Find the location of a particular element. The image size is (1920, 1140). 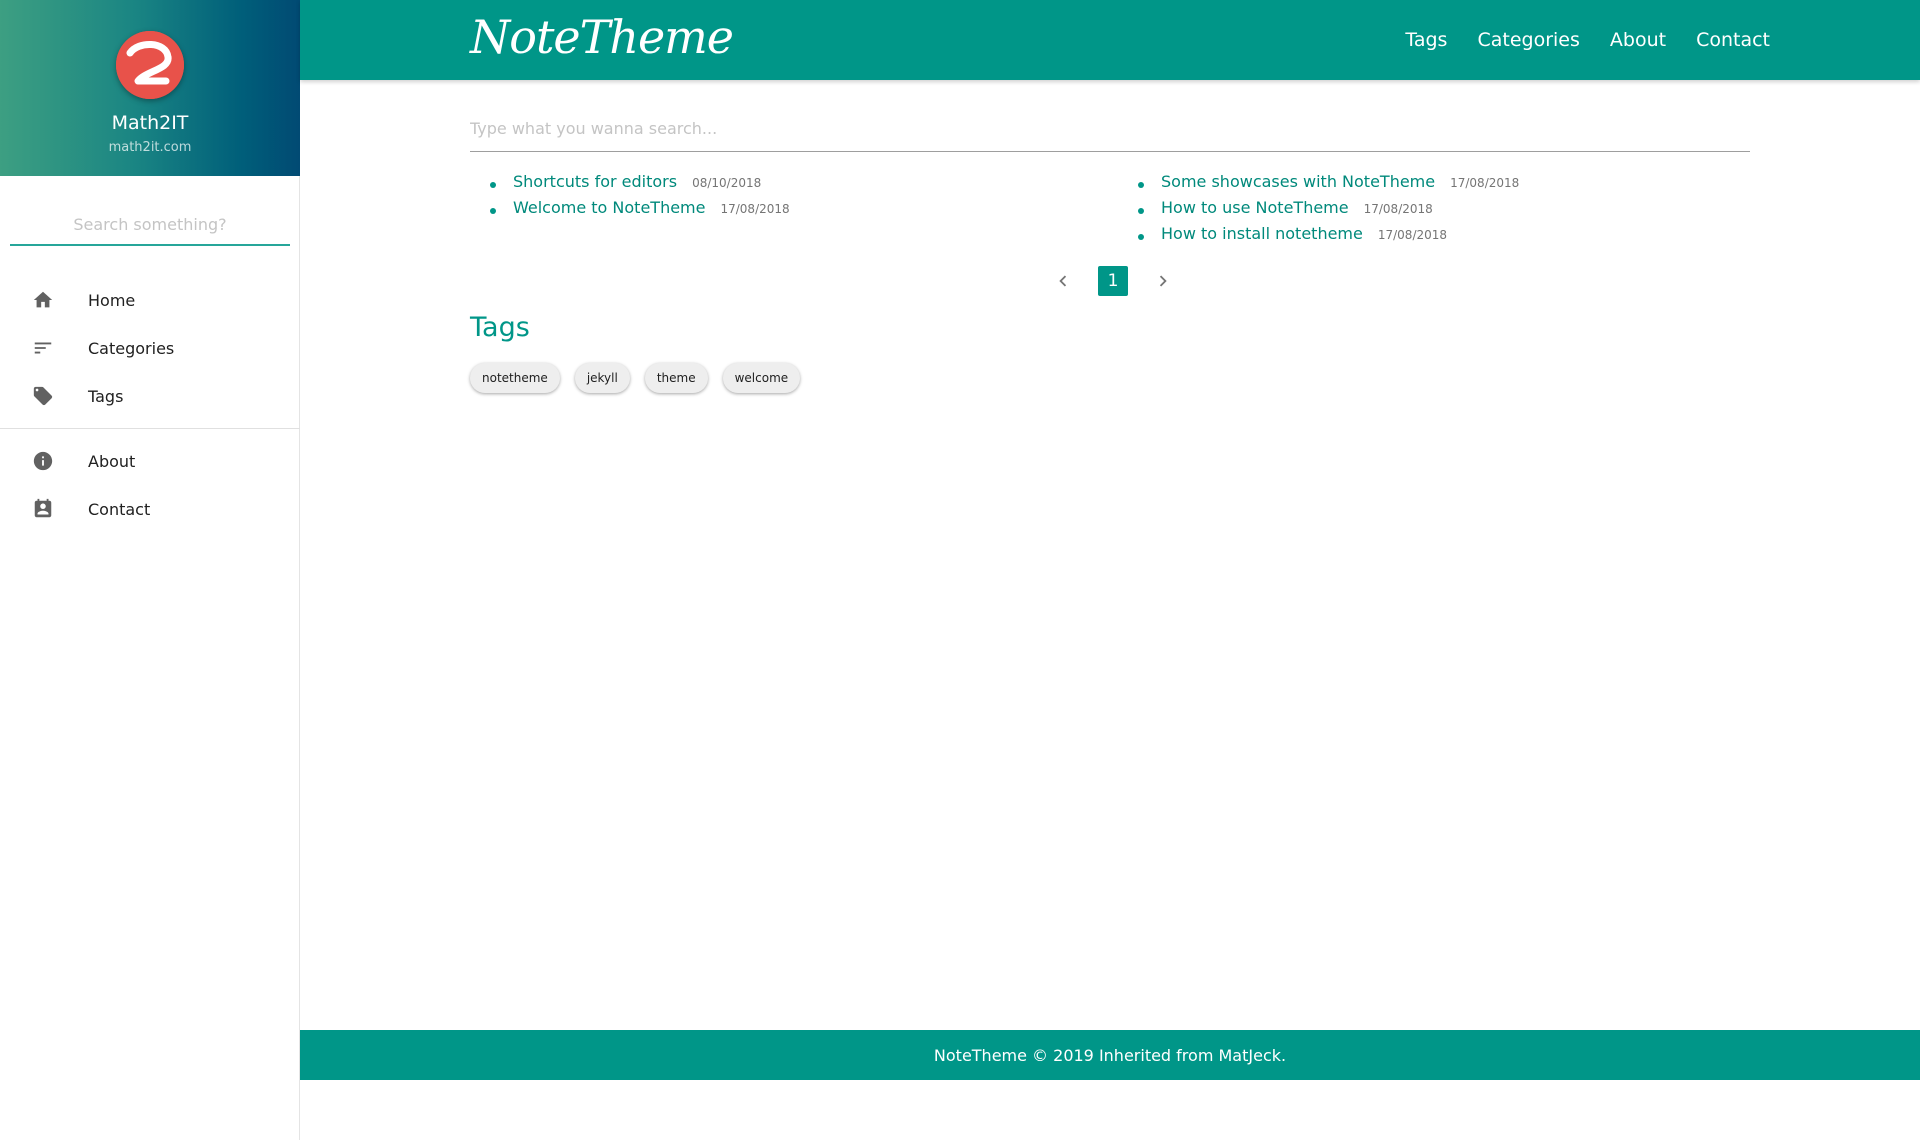

contact-icon is located at coordinates (43, 509).